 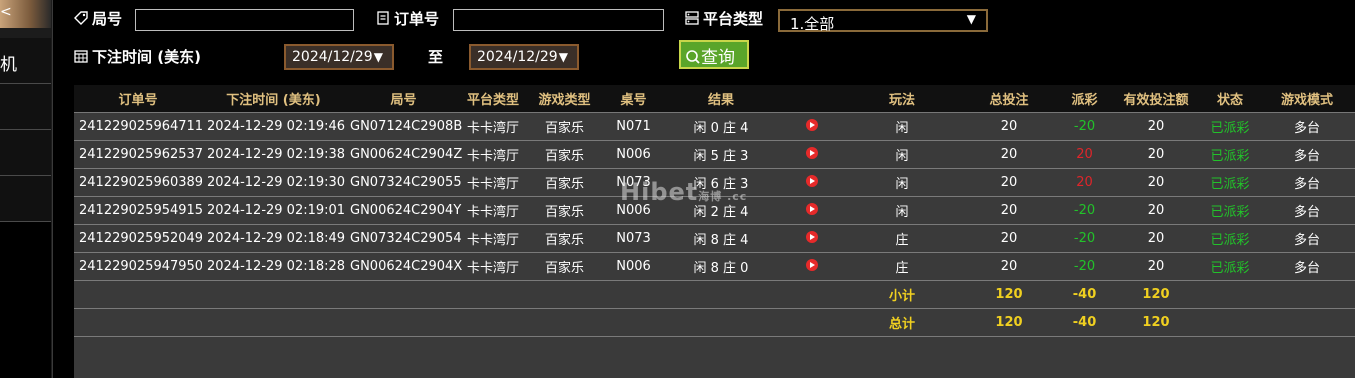 What do you see at coordinates (812, 99) in the screenshot?
I see `column-header` at bounding box center [812, 99].